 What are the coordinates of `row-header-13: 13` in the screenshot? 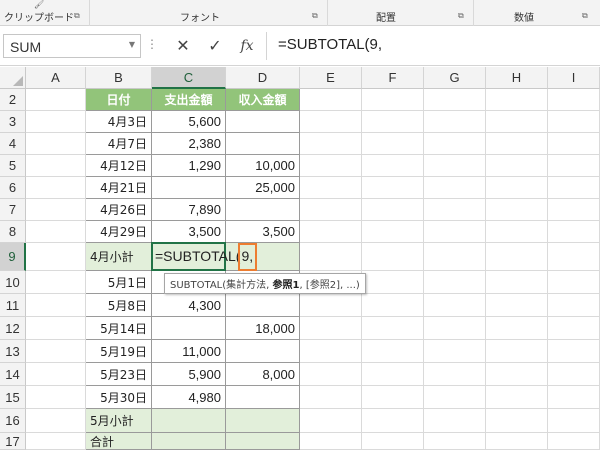 It's located at (13, 351).